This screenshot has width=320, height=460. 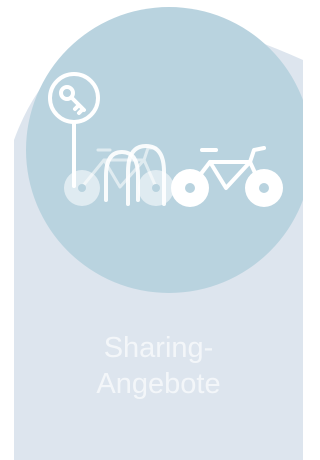 What do you see at coordinates (158, 348) in the screenshot?
I see `tile-label-line1: Sharing-` at bounding box center [158, 348].